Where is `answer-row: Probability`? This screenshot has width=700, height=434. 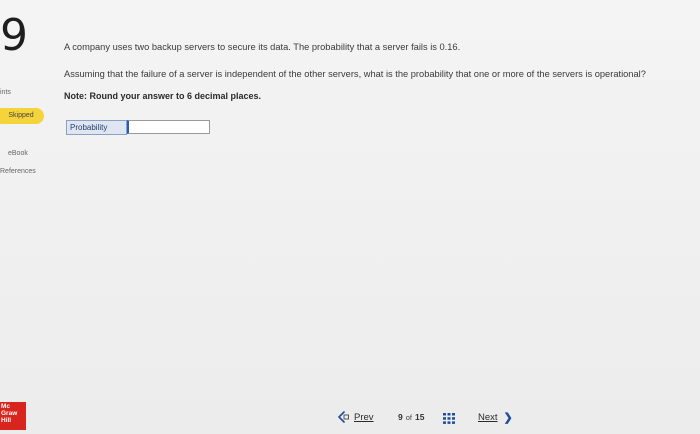 answer-row: Probability is located at coordinates (138, 127).